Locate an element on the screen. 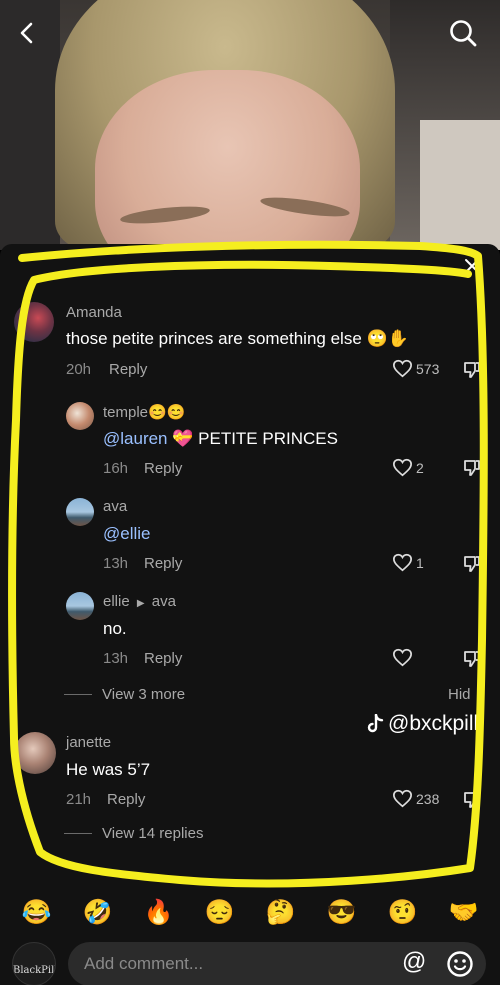 This screenshot has width=500, height=985. emoji-handshake: 🤝 is located at coordinates (464, 913).